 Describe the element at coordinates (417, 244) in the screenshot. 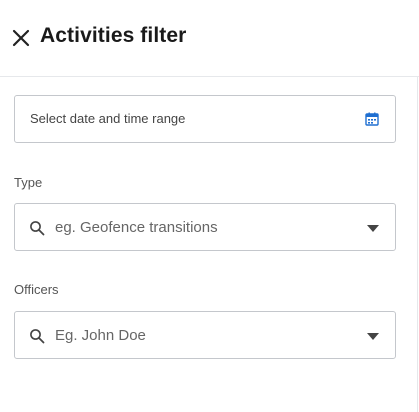

I see `panel-edge-divider` at that location.